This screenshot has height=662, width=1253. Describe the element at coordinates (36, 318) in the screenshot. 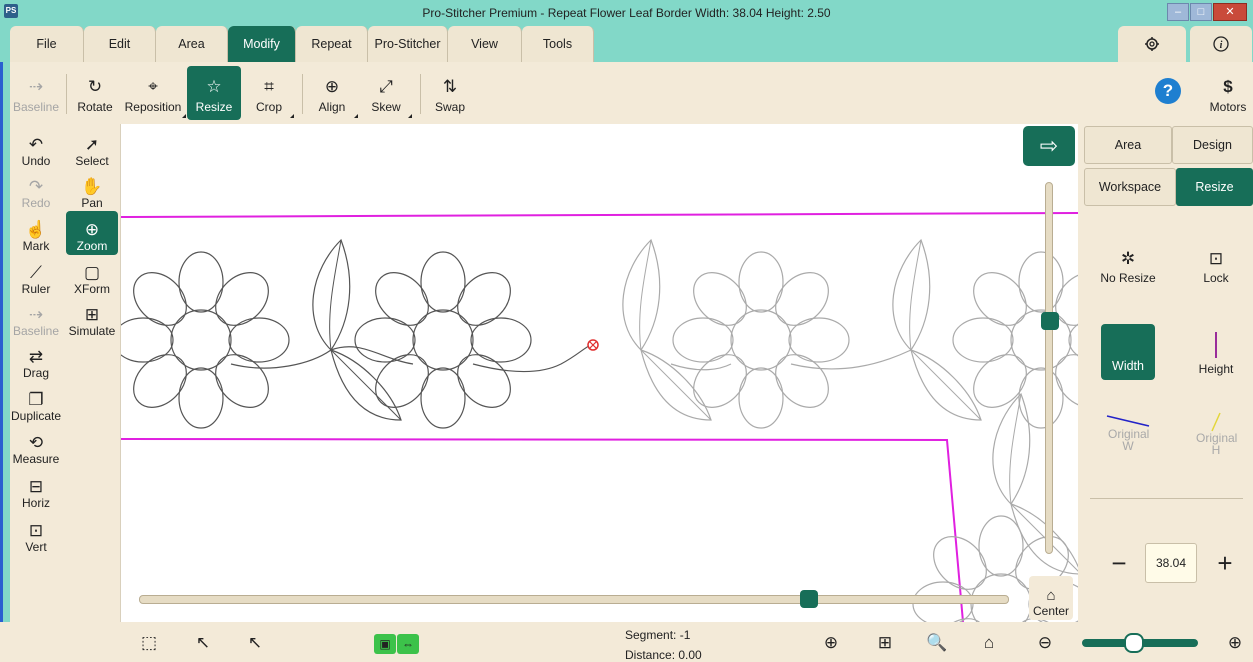

I see `baseline-button: ⇢ Baseline` at that location.